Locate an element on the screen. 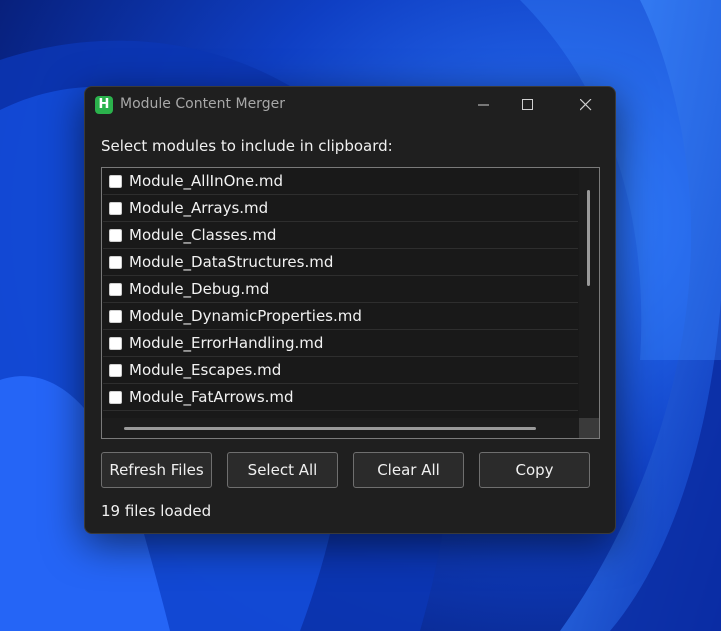 The width and height of the screenshot is (721, 631). scrollbar-corner is located at coordinates (589, 428).